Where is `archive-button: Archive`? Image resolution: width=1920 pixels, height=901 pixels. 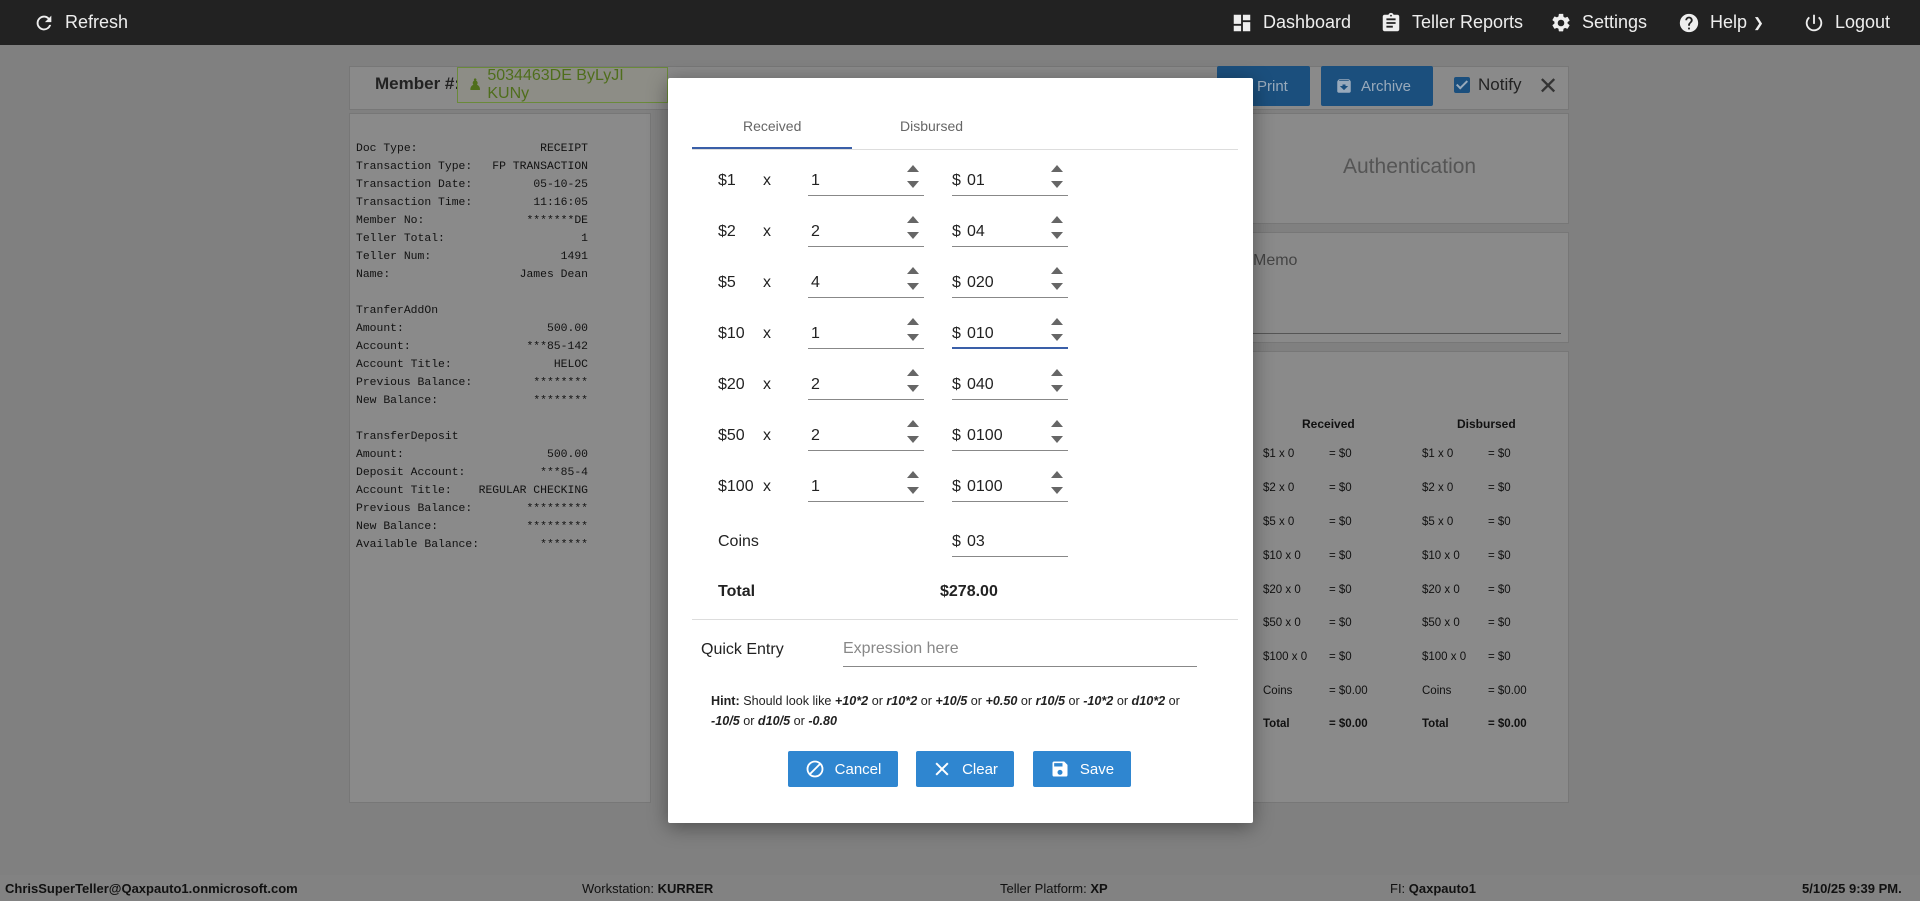 archive-button: Archive is located at coordinates (1377, 86).